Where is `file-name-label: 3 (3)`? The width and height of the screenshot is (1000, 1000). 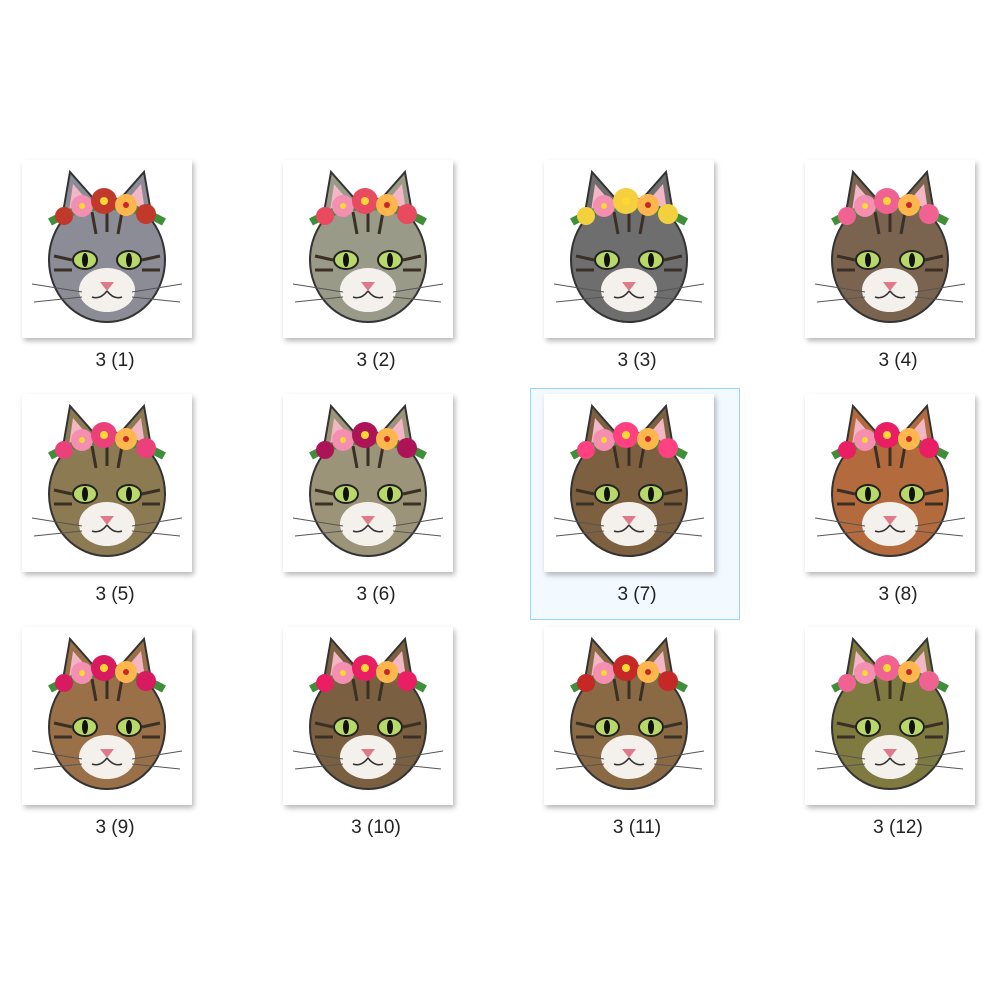
file-name-label: 3 (3) is located at coordinates (637, 360).